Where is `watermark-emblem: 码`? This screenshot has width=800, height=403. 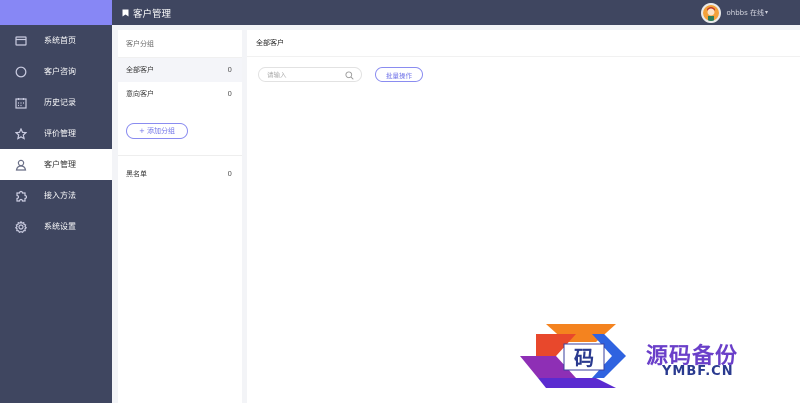
watermark-emblem: 码 is located at coordinates (573, 356).